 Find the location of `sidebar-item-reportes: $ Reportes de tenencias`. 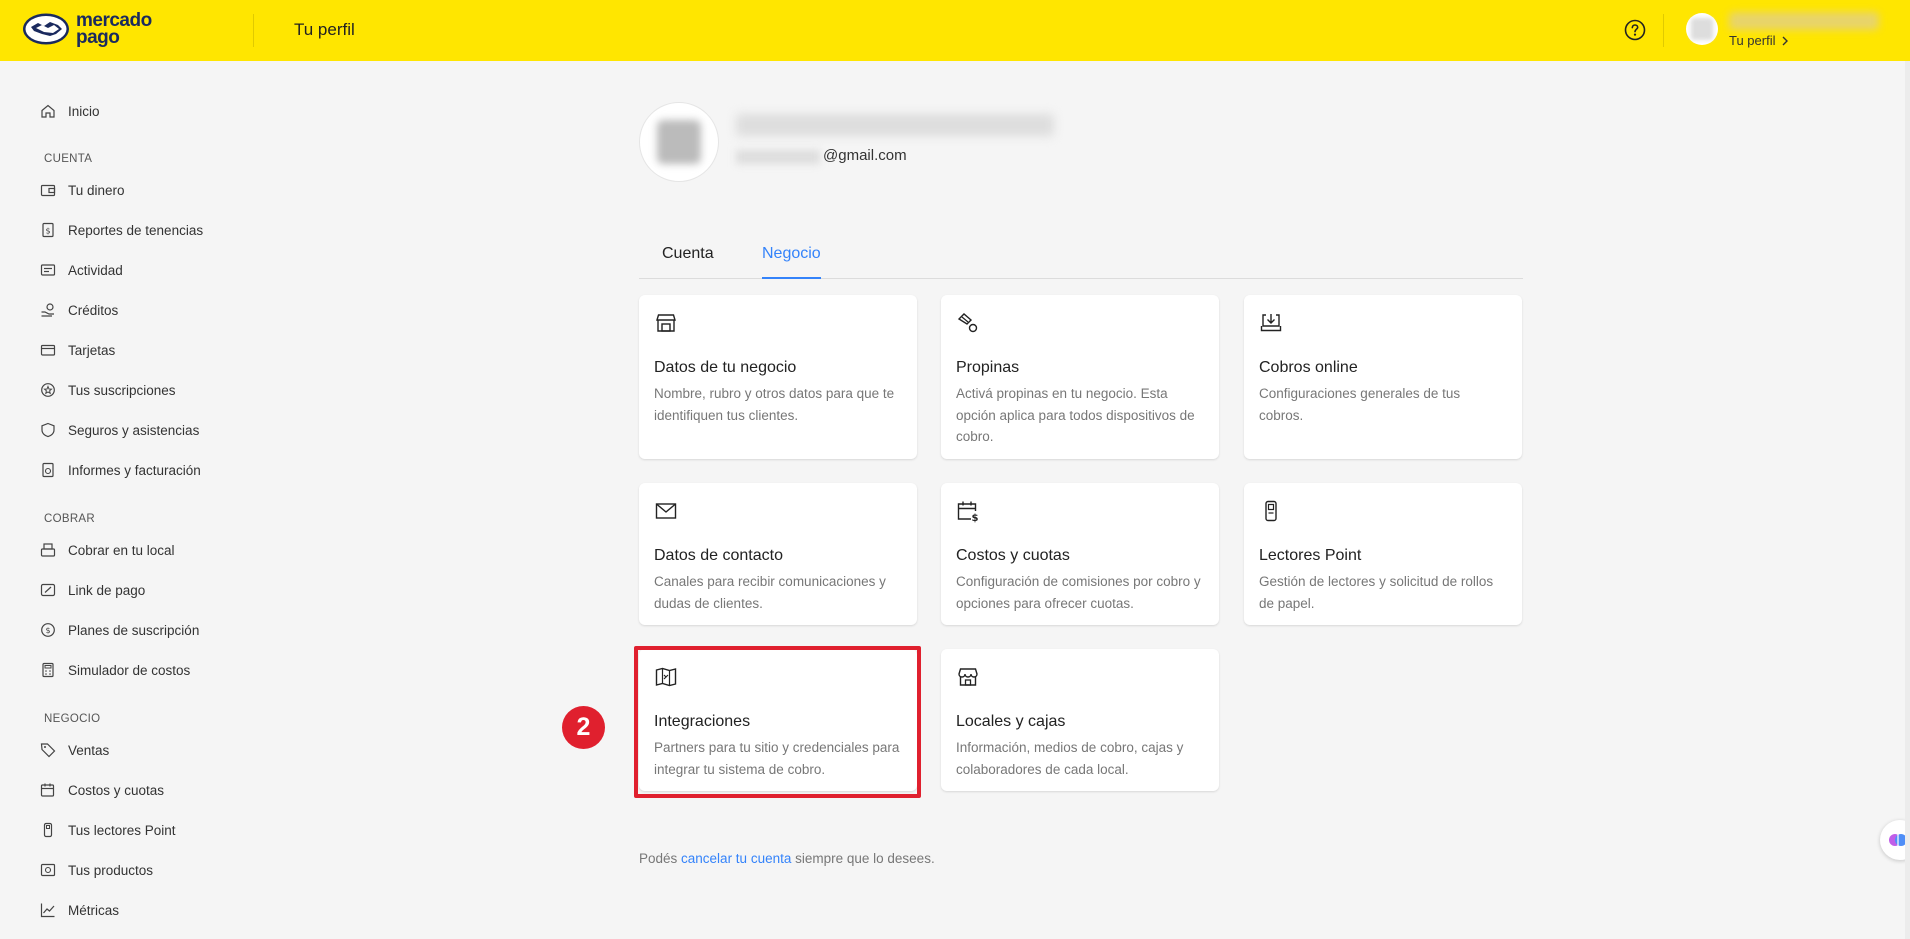

sidebar-item-reportes: $ Reportes de tenencias is located at coordinates (121, 230).